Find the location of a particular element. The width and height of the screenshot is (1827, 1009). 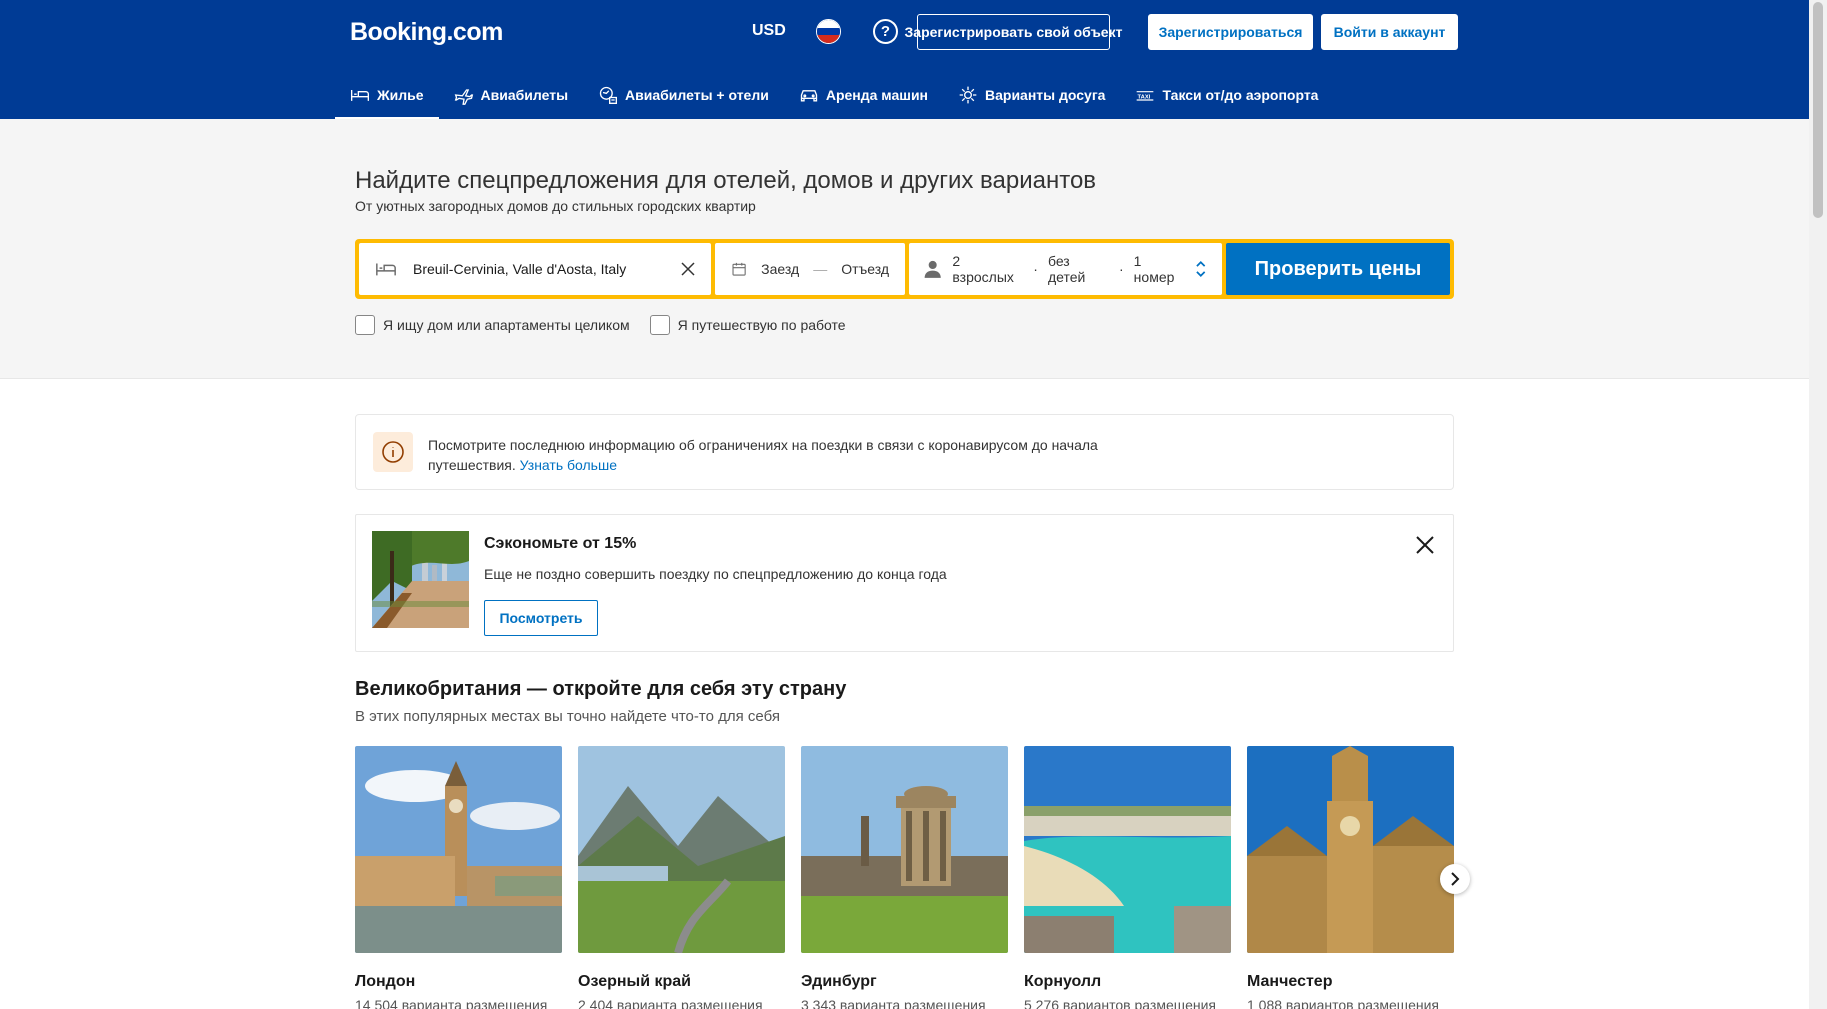

destination-count: 1 088 вариантов размещения is located at coordinates (1343, 1003).